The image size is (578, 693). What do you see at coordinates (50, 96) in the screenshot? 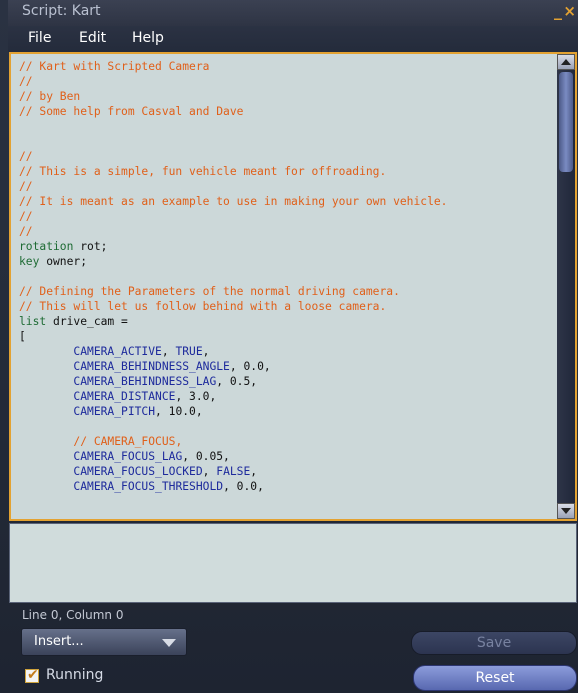
I see `code-token: // by Ben` at bounding box center [50, 96].